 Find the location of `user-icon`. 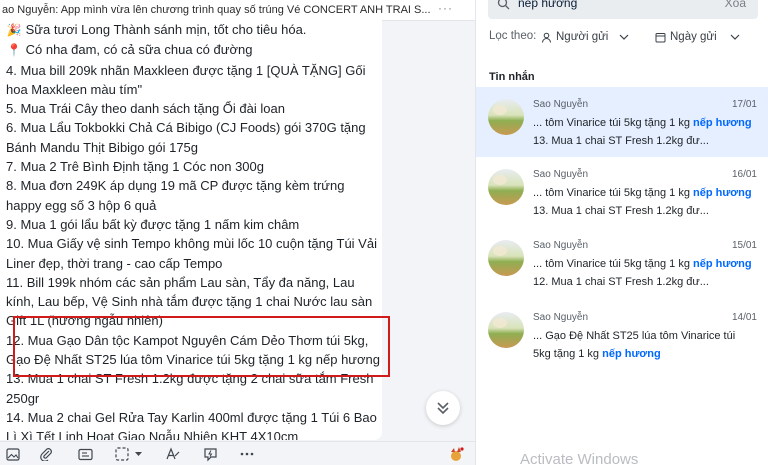

user-icon is located at coordinates (546, 37).